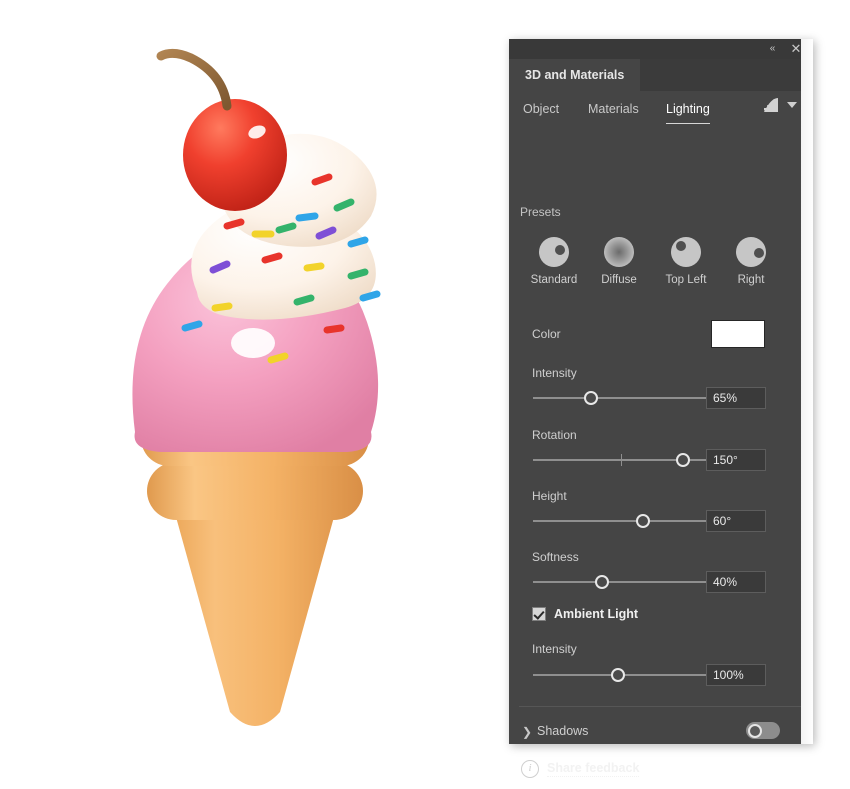  I want to click on close-icon: ✕, so click(796, 49).